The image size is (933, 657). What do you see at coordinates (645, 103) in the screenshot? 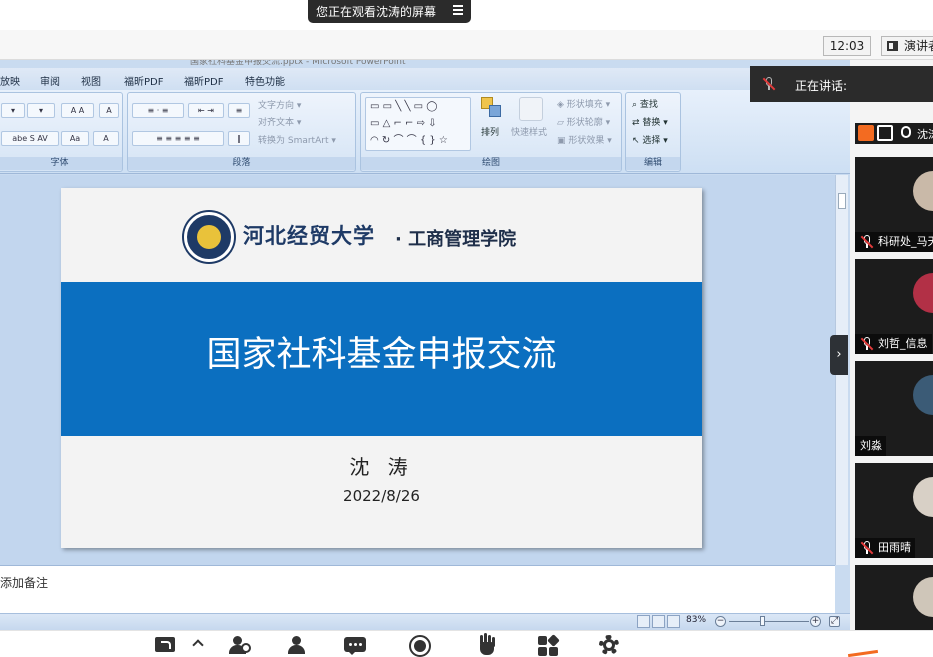
I see `find-button: ⌕ 查找` at bounding box center [645, 103].